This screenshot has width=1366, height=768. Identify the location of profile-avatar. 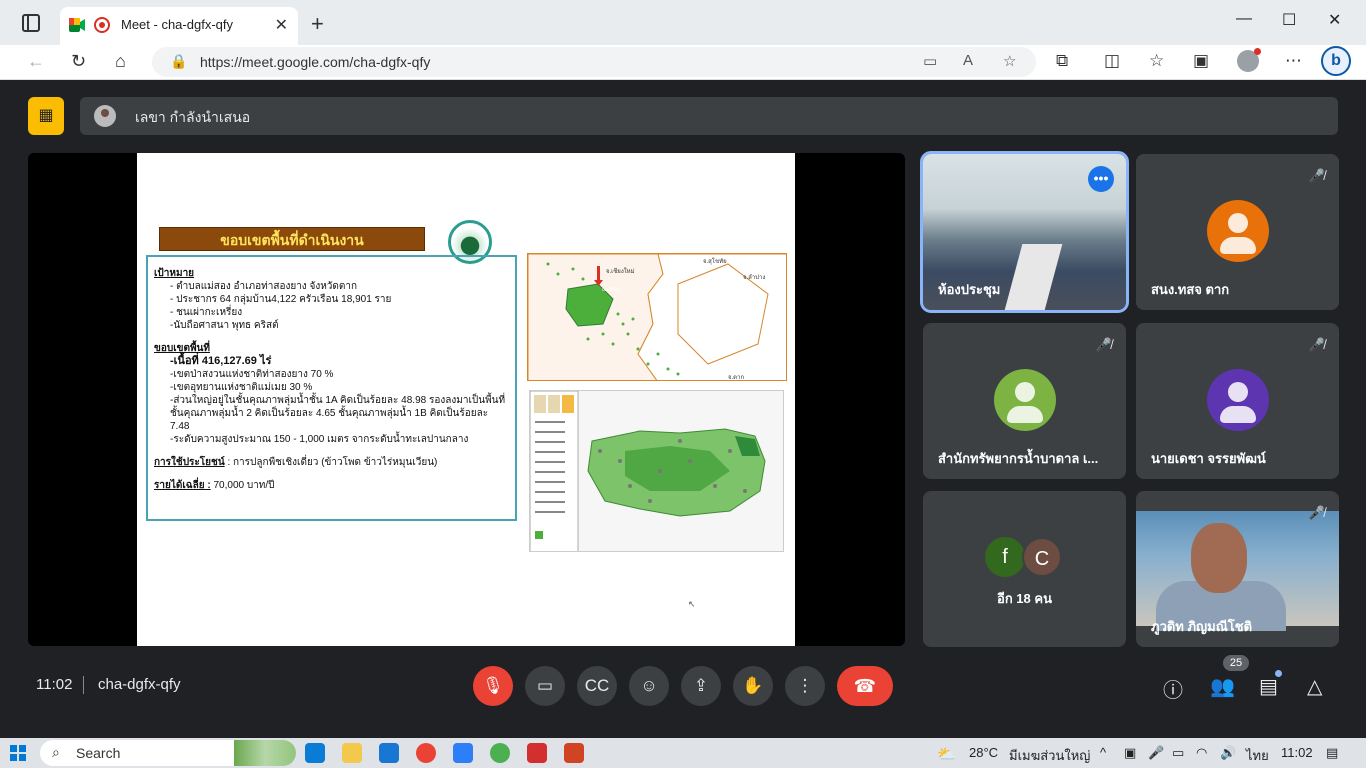
(1249, 60).